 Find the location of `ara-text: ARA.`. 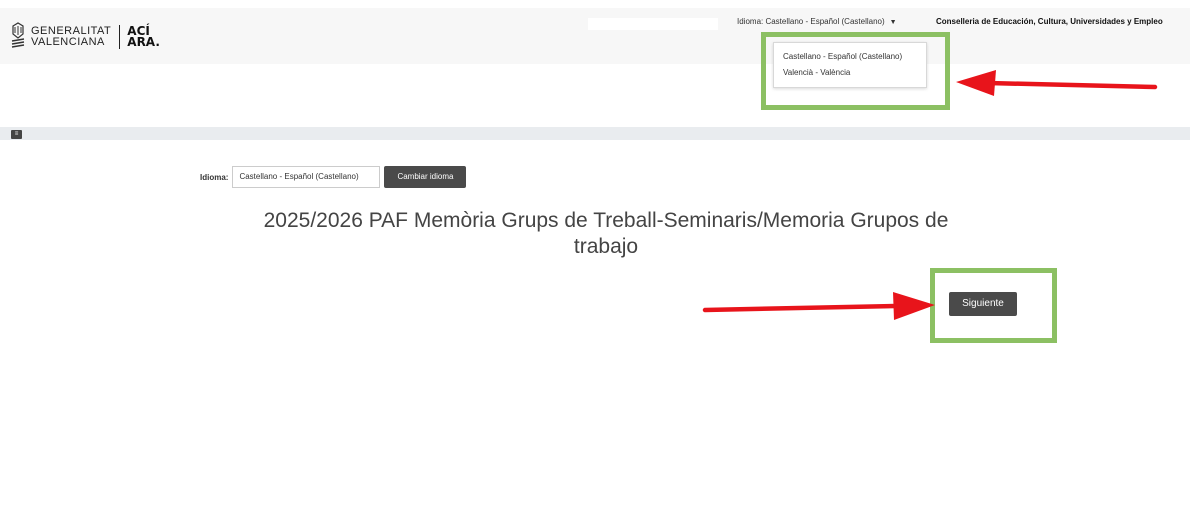

ara-text: ARA. is located at coordinates (143, 42).